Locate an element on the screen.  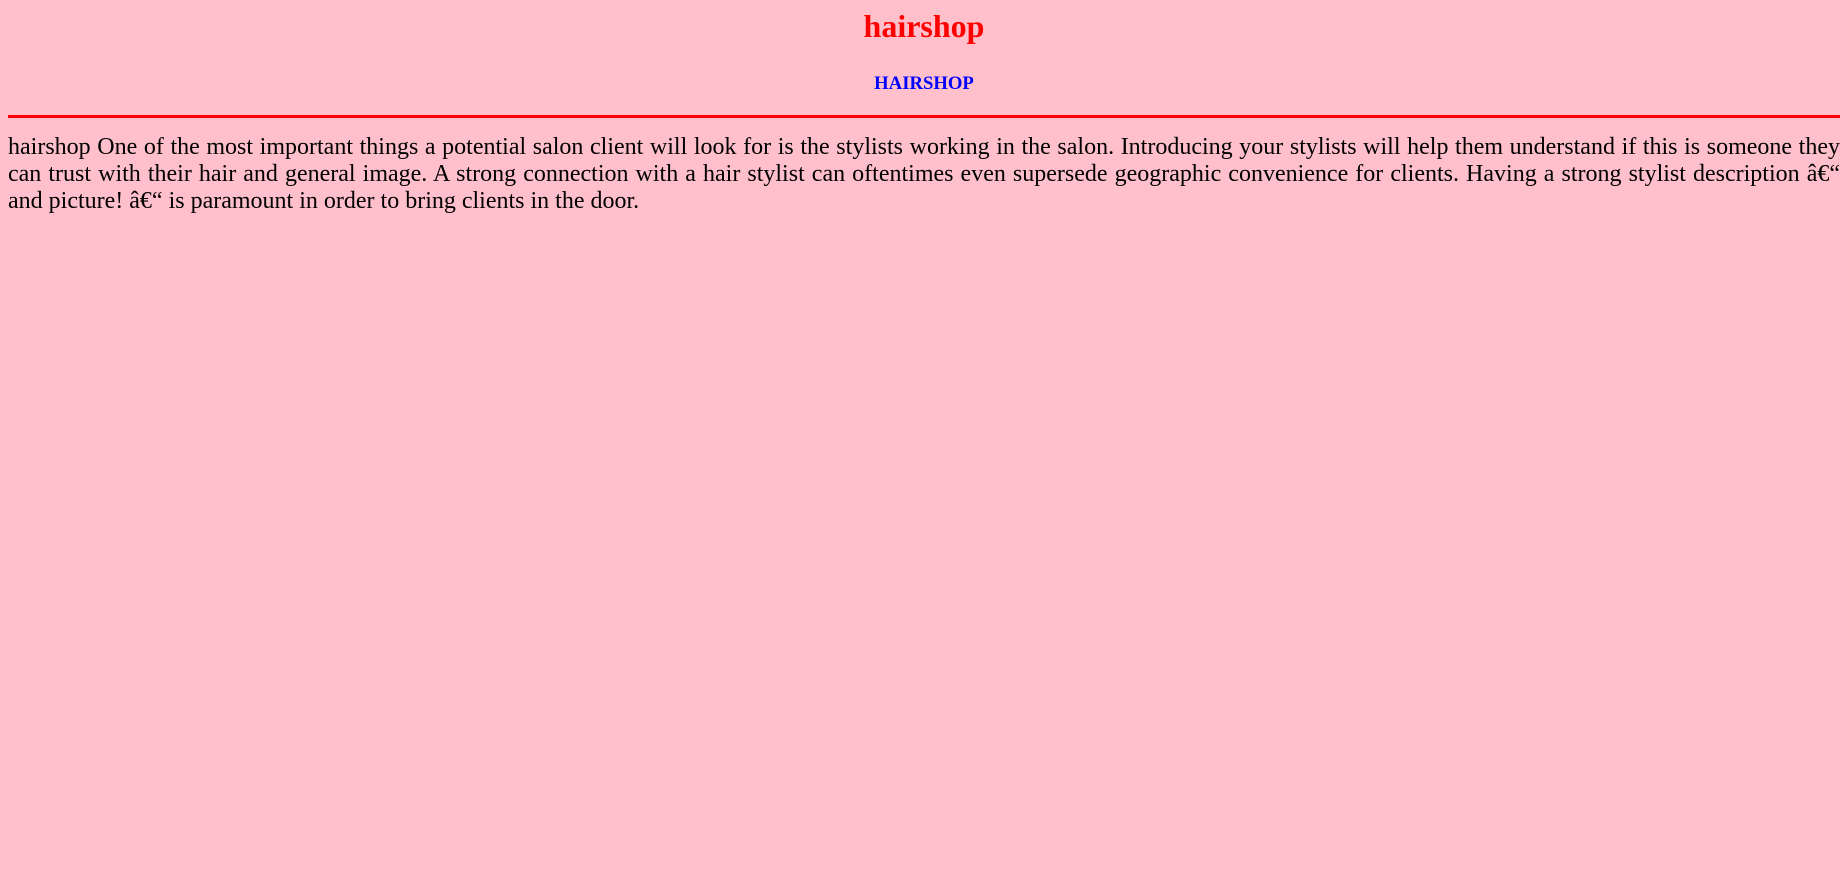
page-subtitle: HAIRSHOP is located at coordinates (924, 83).